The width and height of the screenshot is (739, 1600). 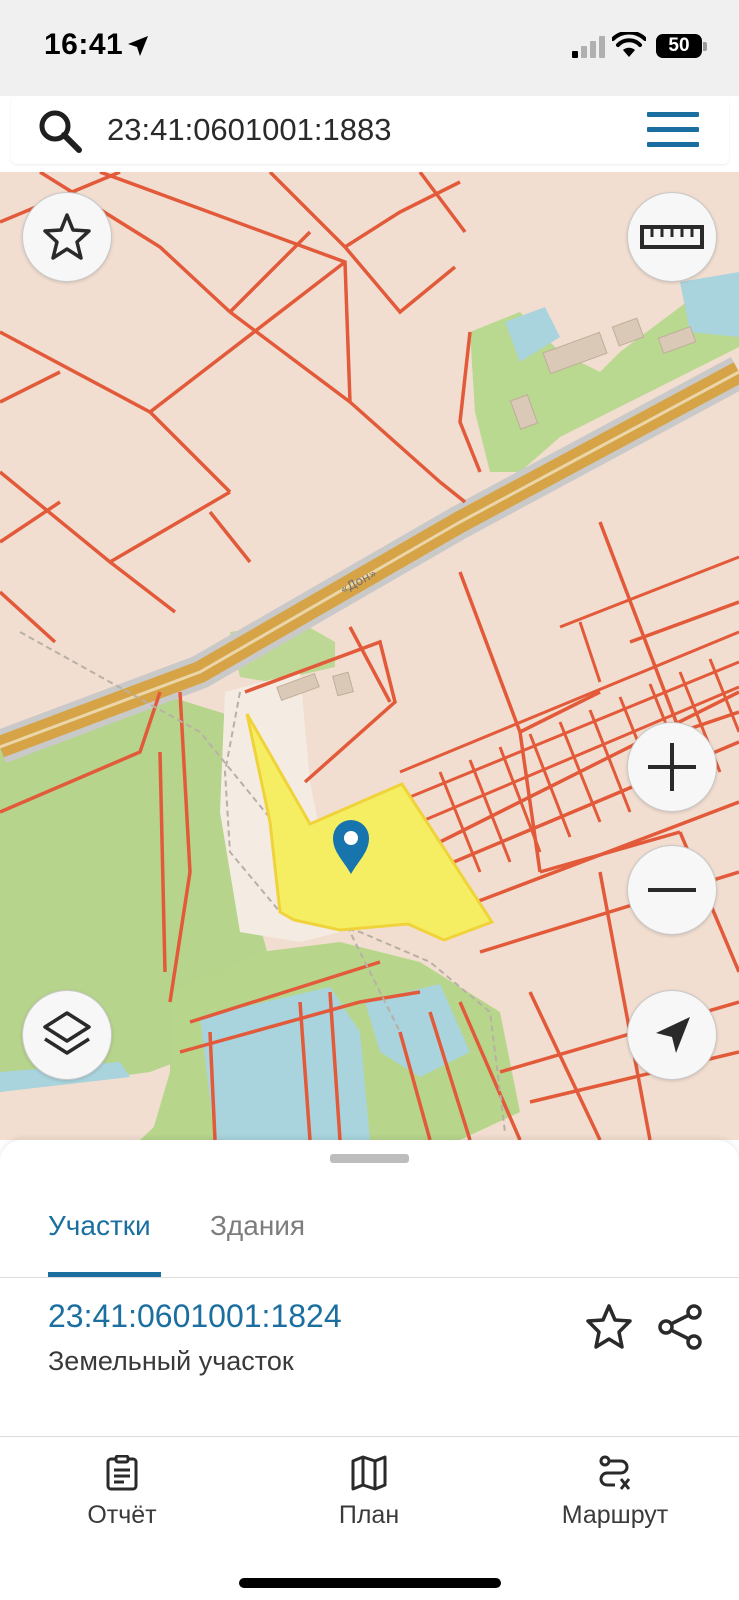 What do you see at coordinates (629, 44) in the screenshot?
I see `wifi-icon` at bounding box center [629, 44].